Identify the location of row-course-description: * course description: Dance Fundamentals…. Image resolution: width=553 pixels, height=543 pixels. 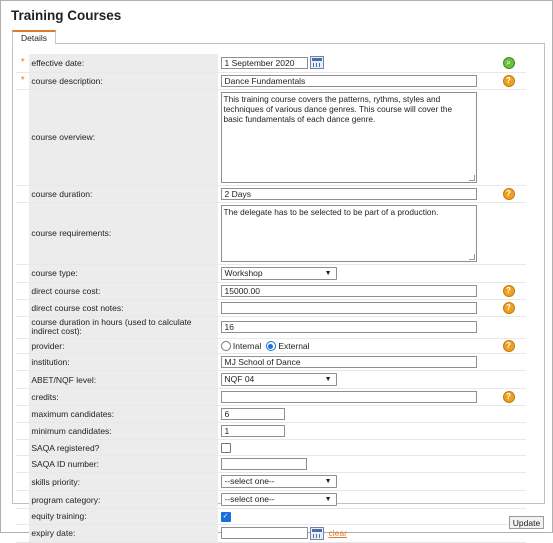
(271, 81).